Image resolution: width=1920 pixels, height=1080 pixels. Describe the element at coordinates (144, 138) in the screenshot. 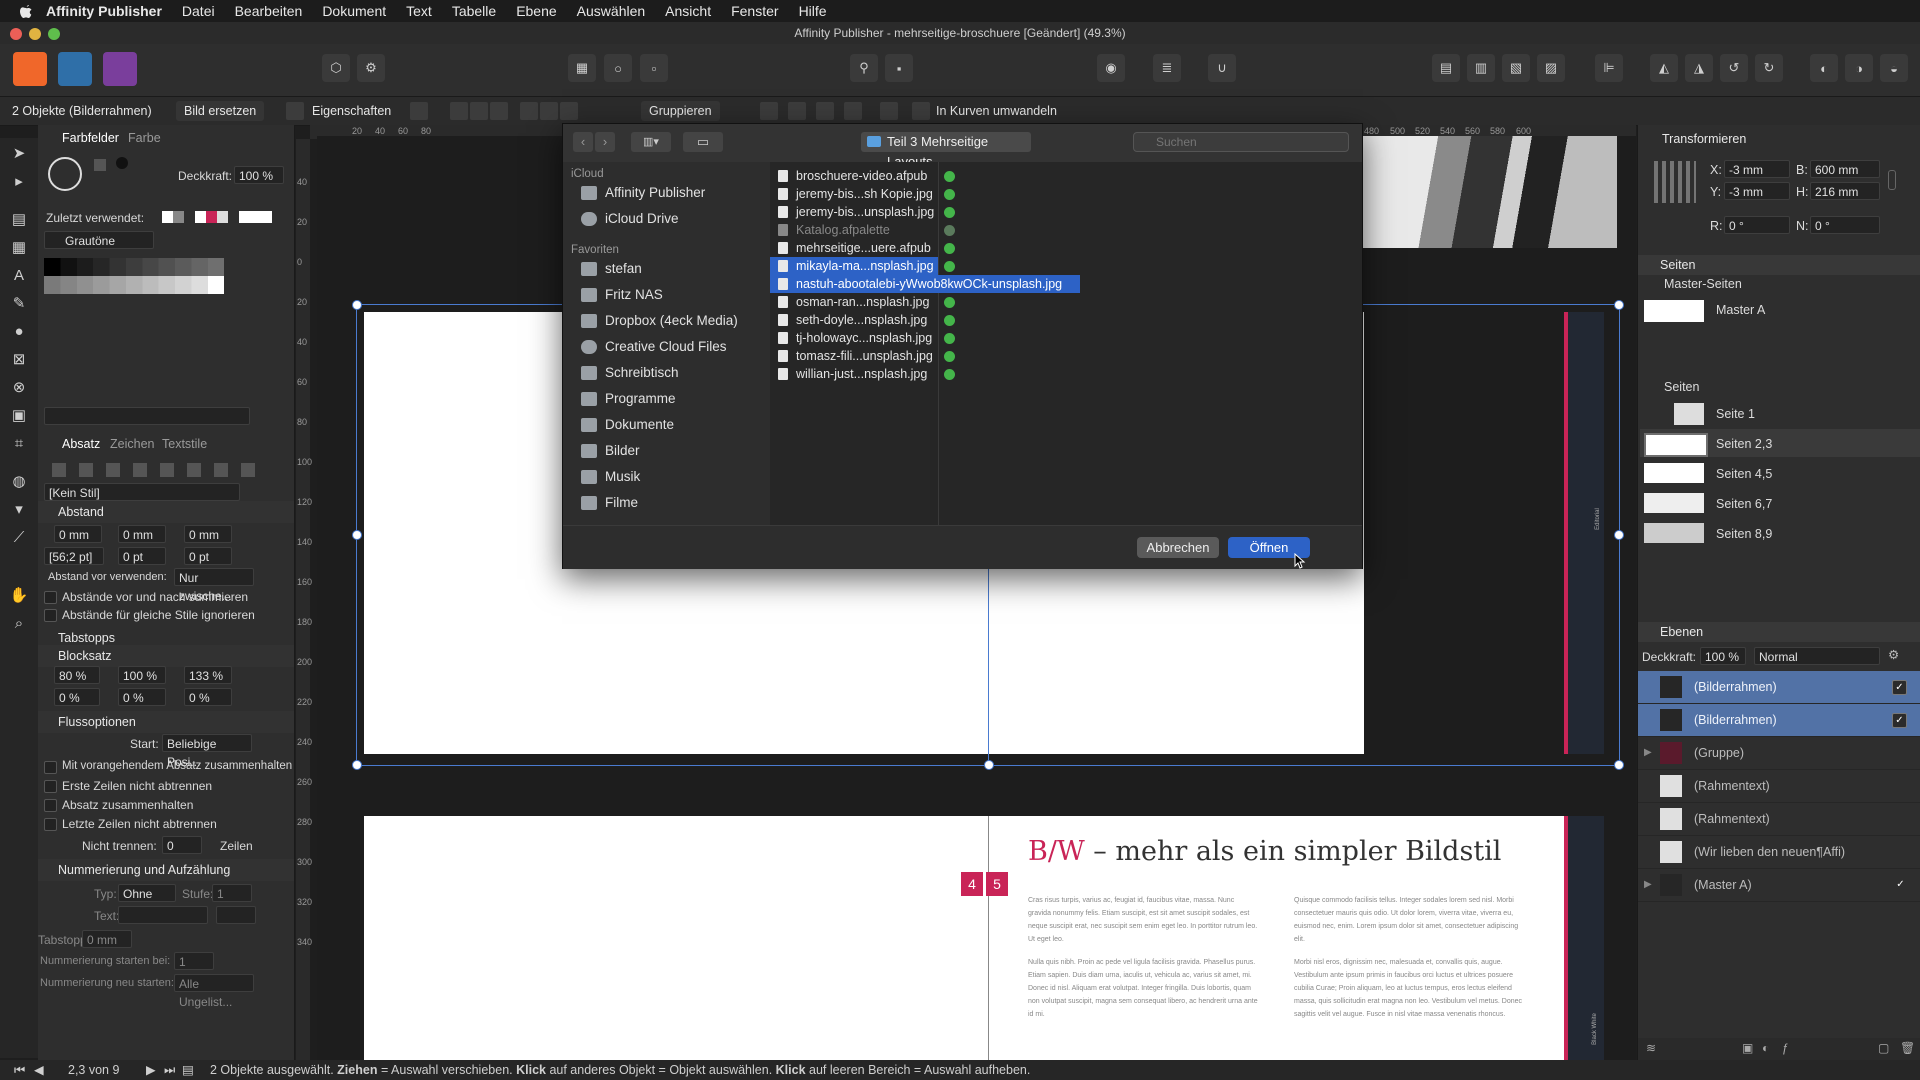

I see `tab-color: Farbe` at that location.